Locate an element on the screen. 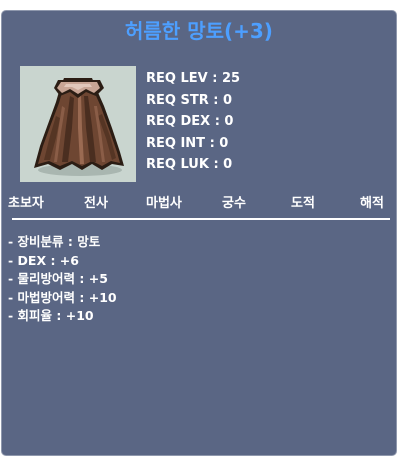  req-dex: REQ DEX : 0 is located at coordinates (190, 121).